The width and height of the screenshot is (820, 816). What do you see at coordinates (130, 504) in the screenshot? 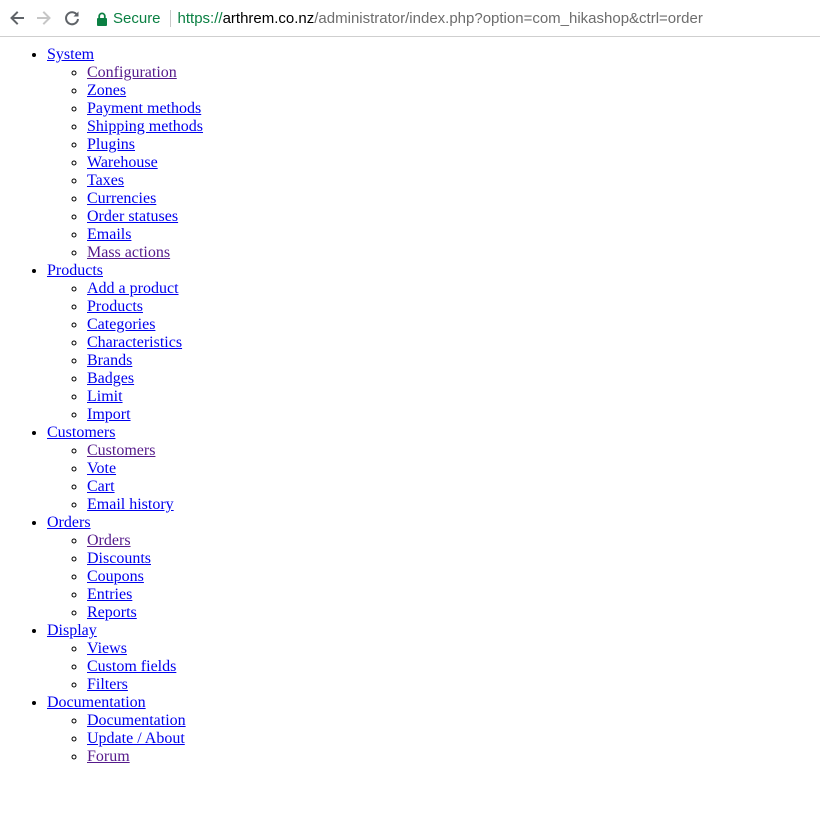
I see `submenu-link: Email history` at bounding box center [130, 504].